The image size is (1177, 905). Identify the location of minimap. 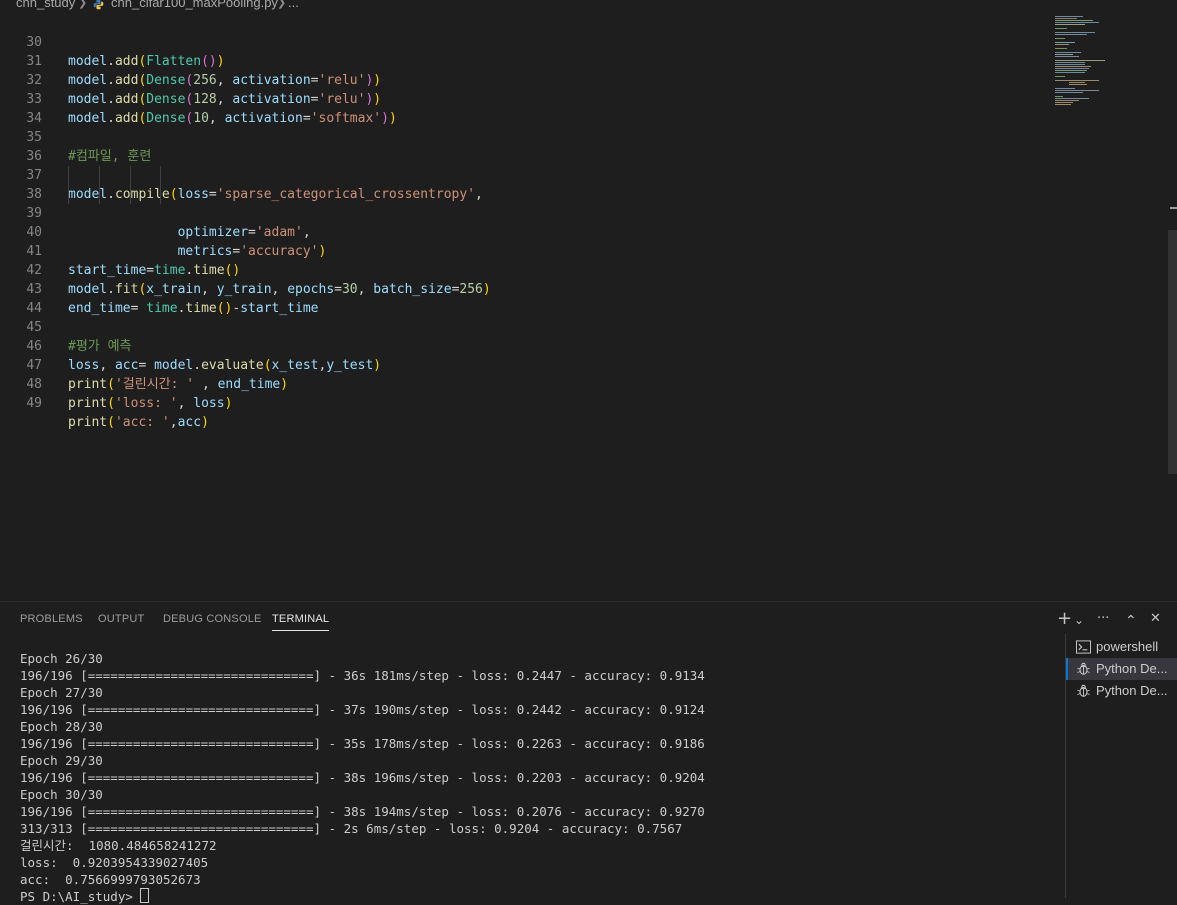
(1103, 64).